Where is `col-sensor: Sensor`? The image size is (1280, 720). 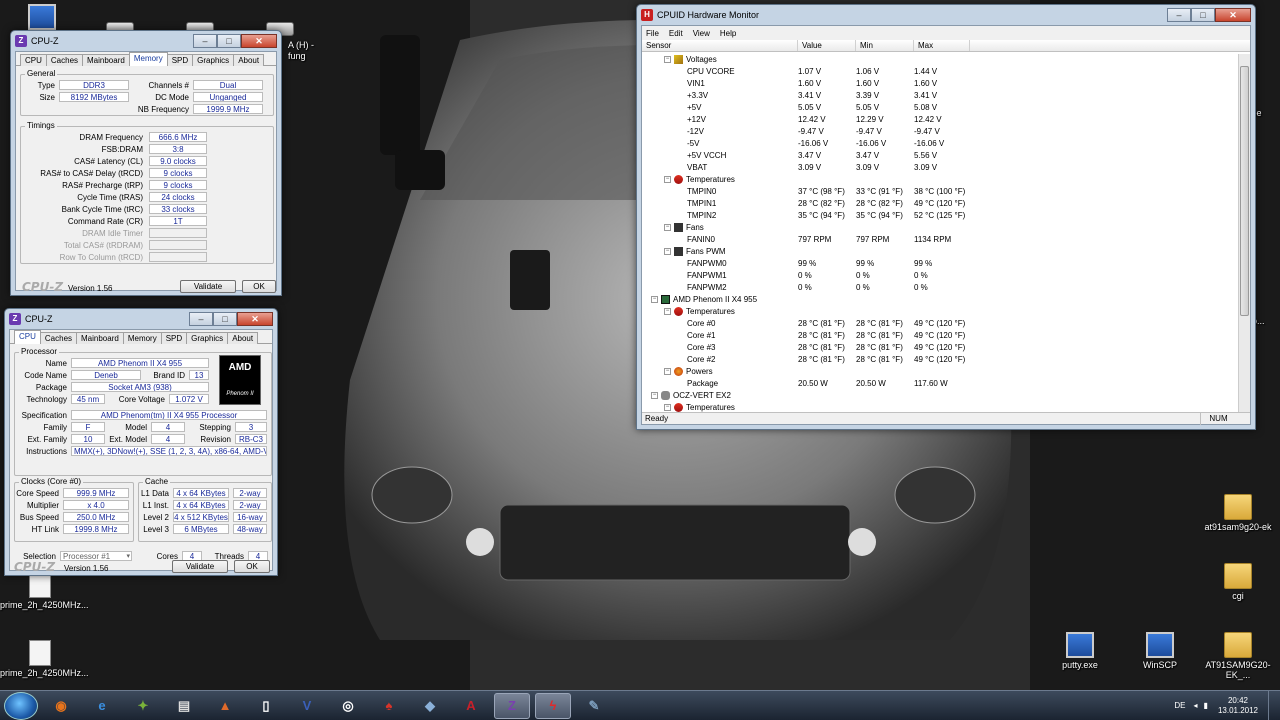 col-sensor: Sensor is located at coordinates (720, 45).